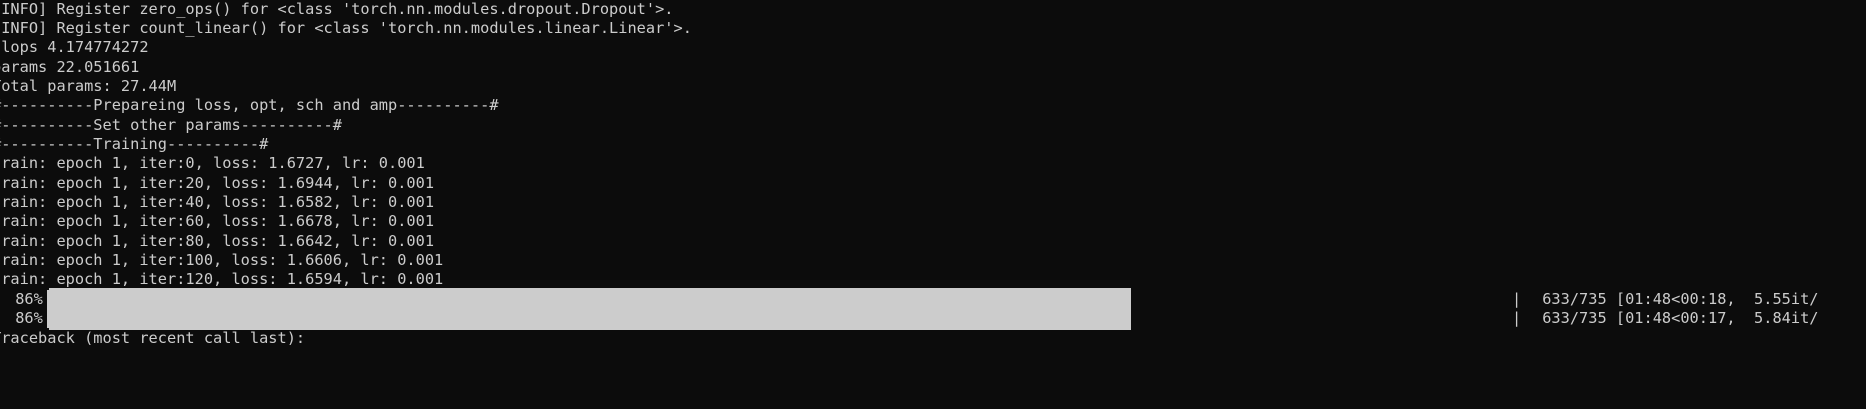 This screenshot has width=1866, height=409. I want to click on progress-stats: 633/735 [01:48<00:17, 5.84it/, so click(1676, 318).